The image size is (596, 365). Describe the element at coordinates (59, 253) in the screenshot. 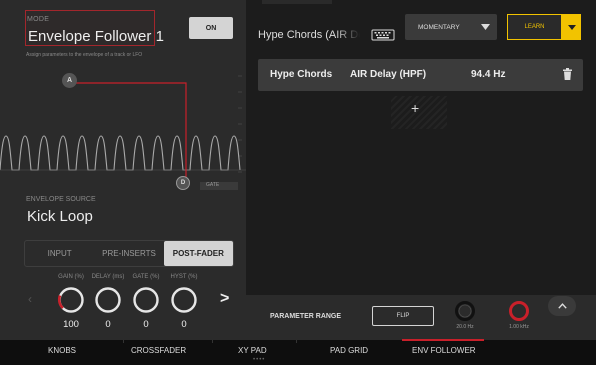

I see `tab-input: INPUT` at that location.